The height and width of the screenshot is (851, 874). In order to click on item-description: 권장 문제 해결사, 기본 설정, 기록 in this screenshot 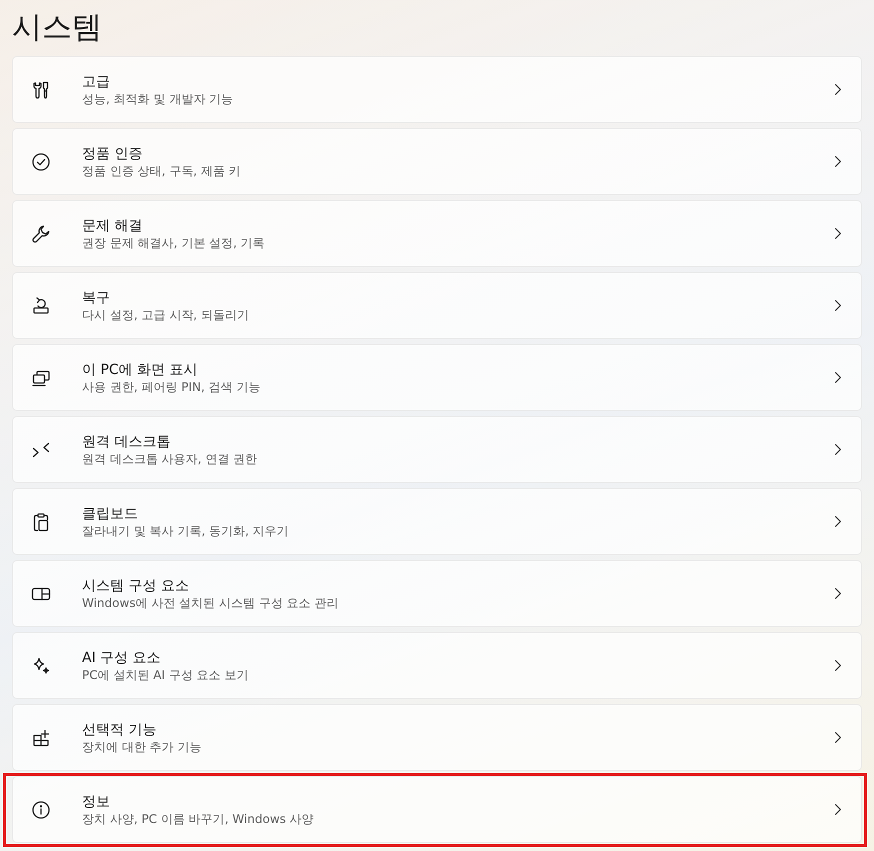, I will do `click(173, 242)`.